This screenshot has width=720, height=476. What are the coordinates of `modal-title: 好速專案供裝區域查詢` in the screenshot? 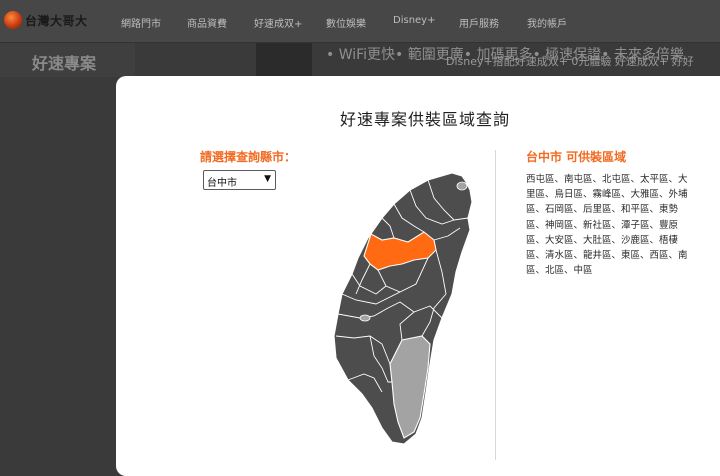 It's located at (425, 119).